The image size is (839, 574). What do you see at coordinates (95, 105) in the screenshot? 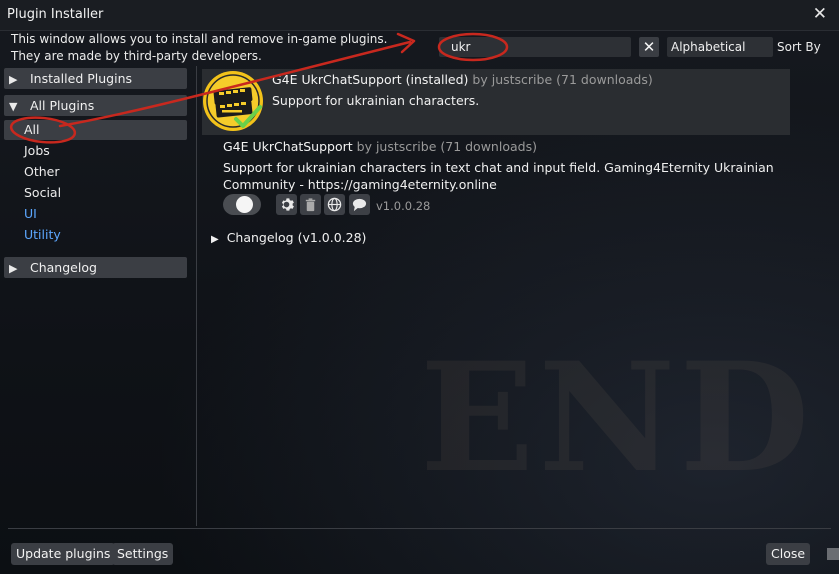
I see `sidebar-category-all-plugins: ▼ All Plugins` at bounding box center [95, 105].